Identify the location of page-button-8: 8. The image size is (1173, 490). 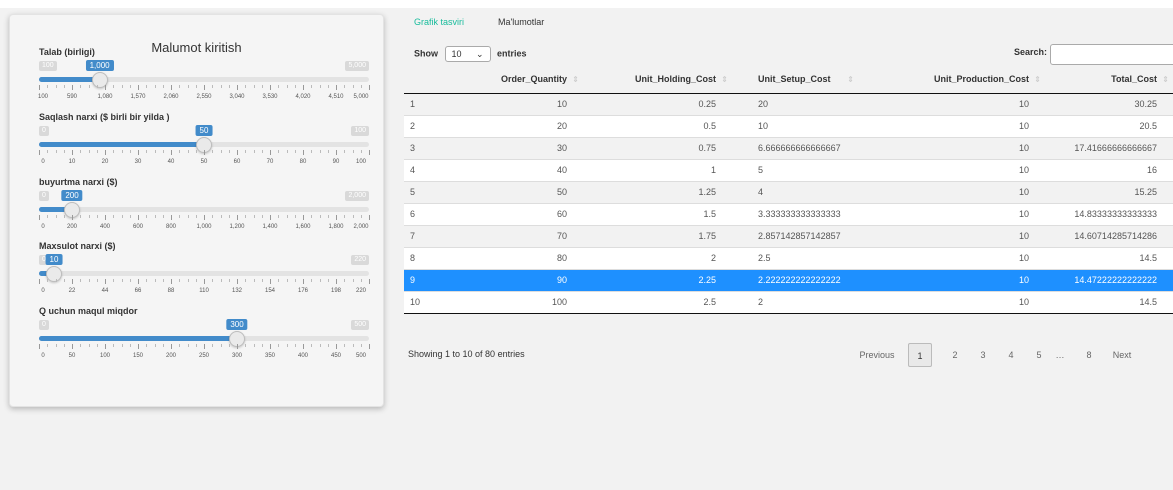
(1089, 355).